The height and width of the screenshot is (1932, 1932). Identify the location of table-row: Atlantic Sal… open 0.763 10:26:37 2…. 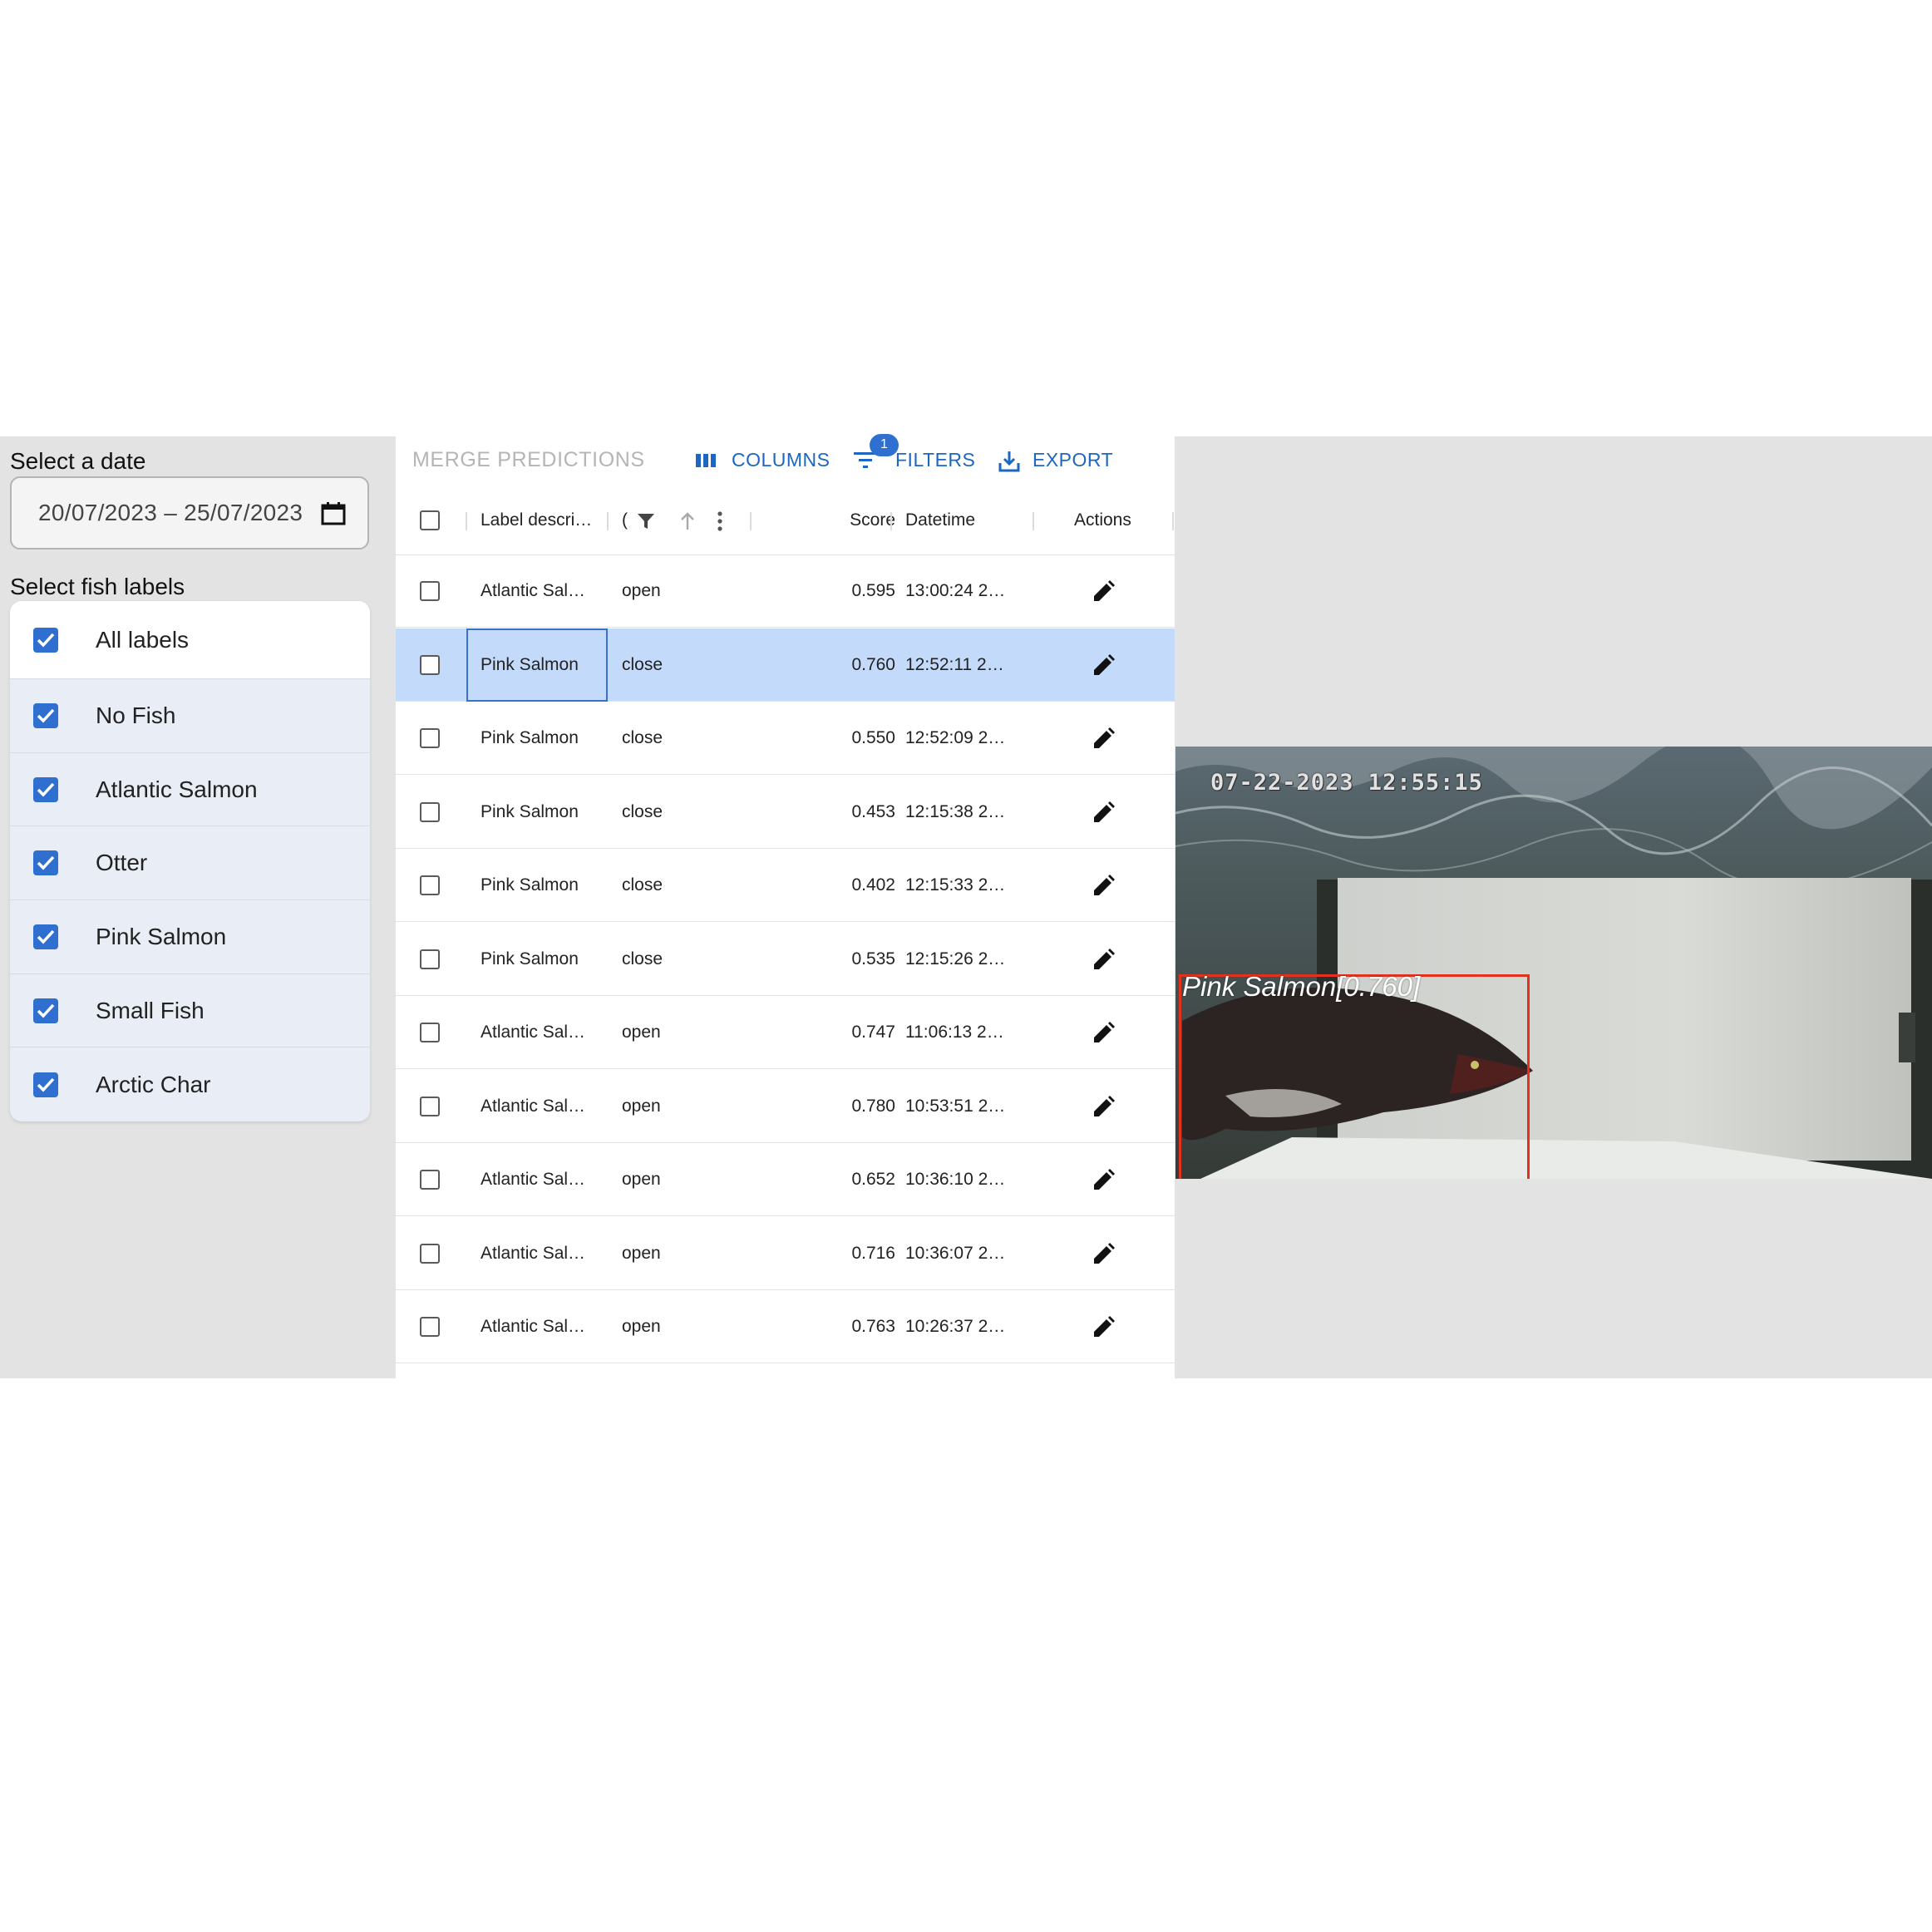
(785, 1326).